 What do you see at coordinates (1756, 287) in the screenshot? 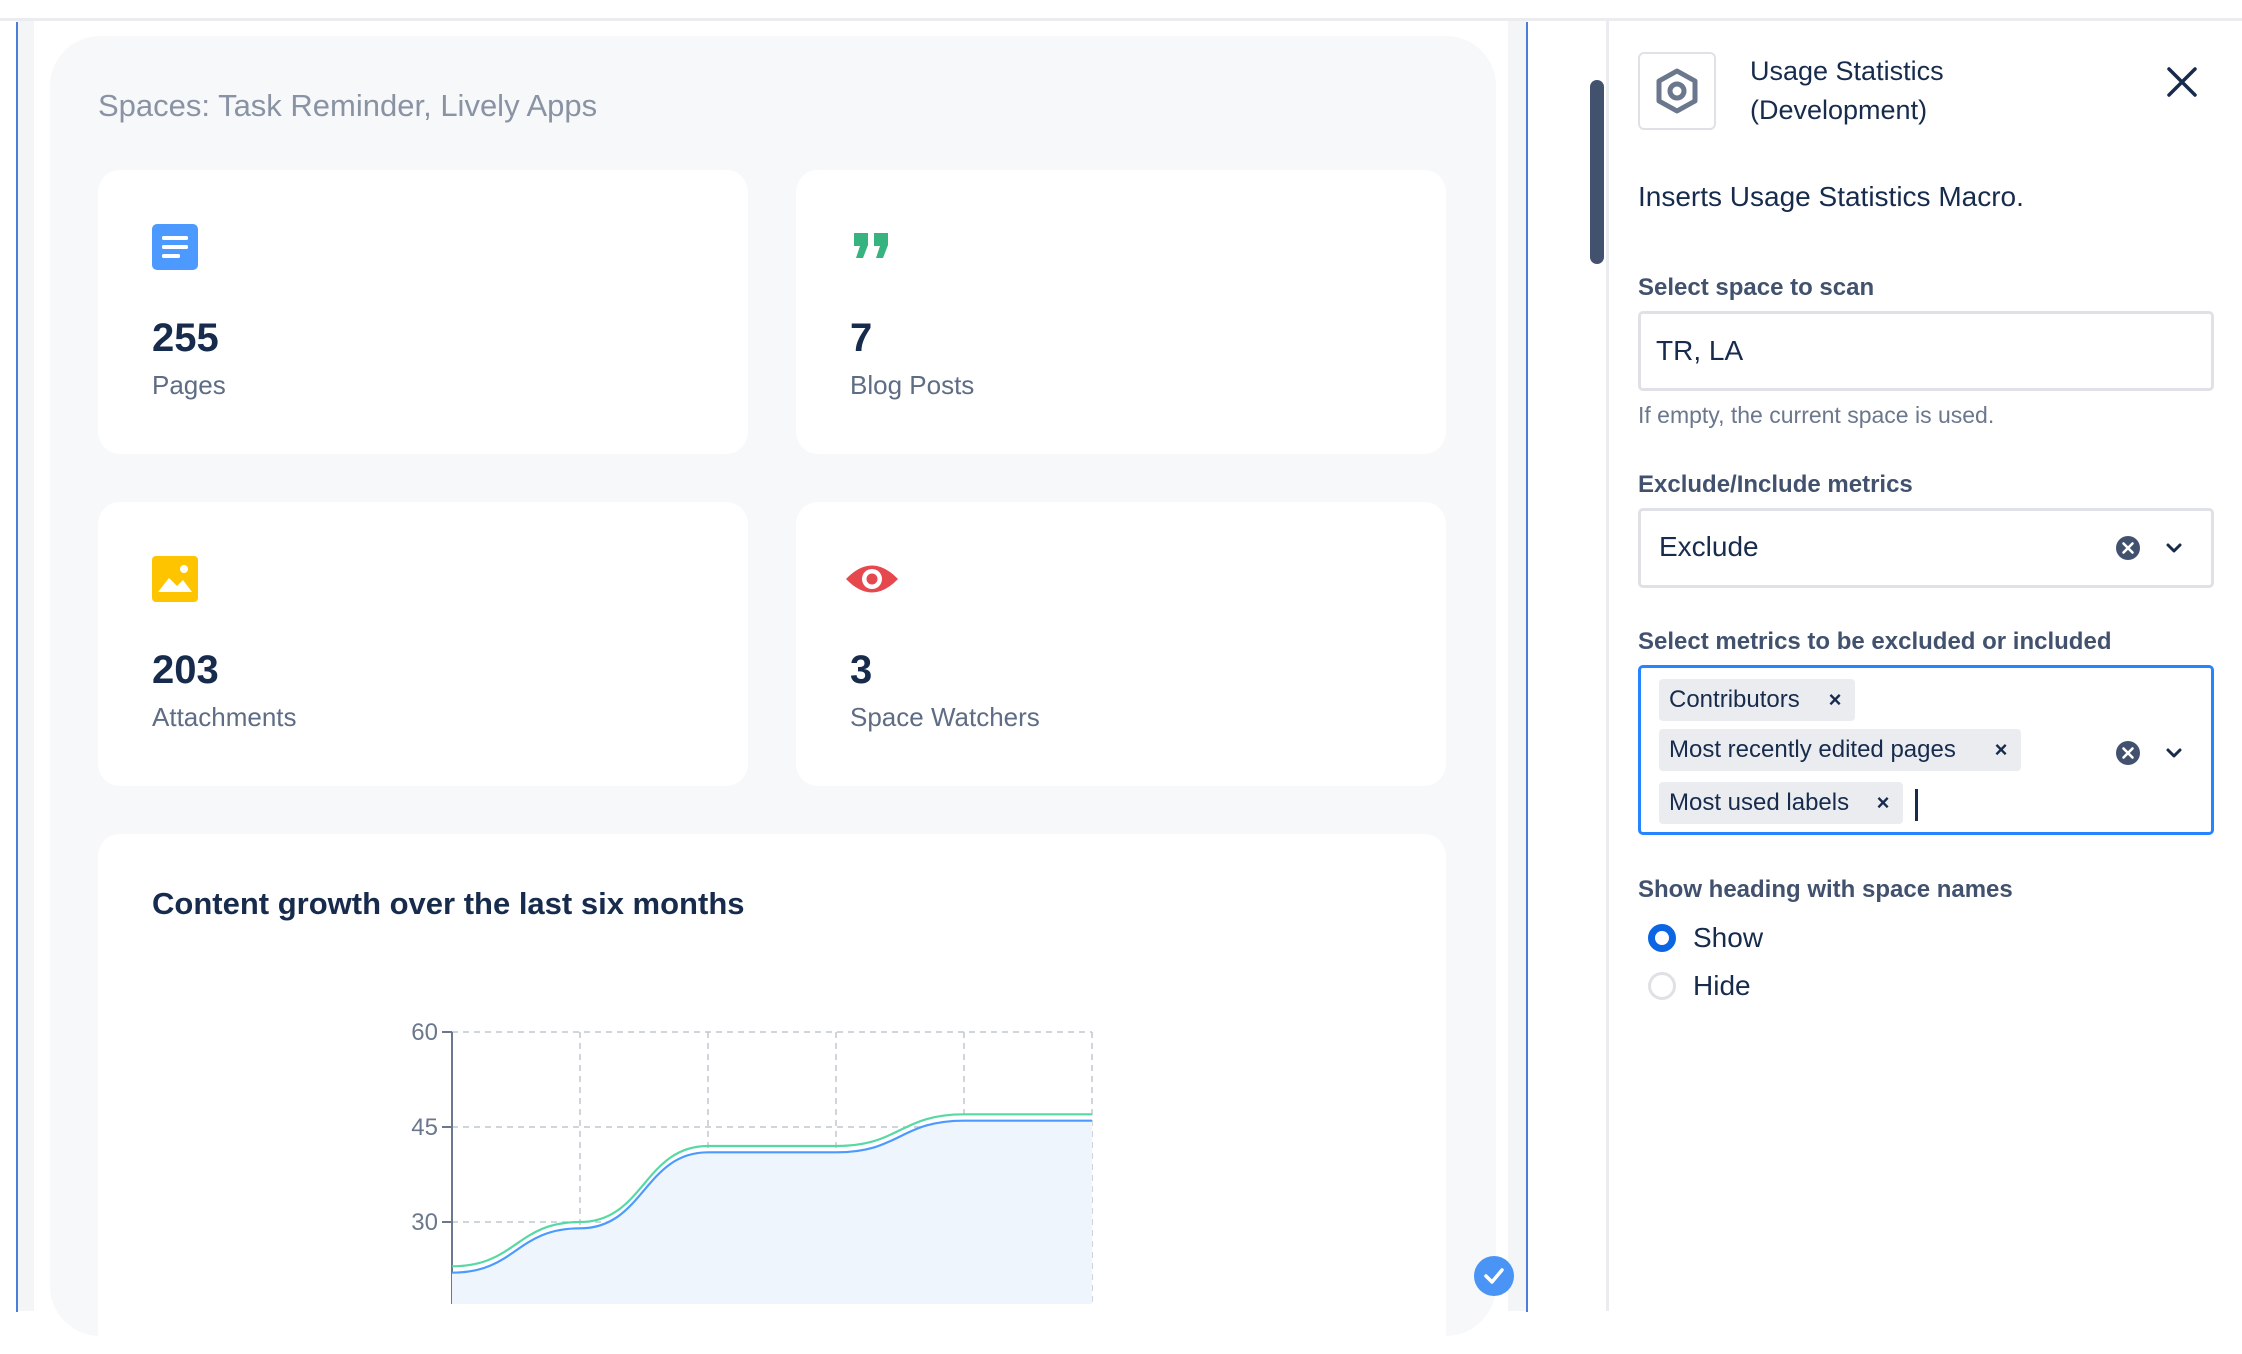
I see `space-field-label: Select space to scan` at bounding box center [1756, 287].